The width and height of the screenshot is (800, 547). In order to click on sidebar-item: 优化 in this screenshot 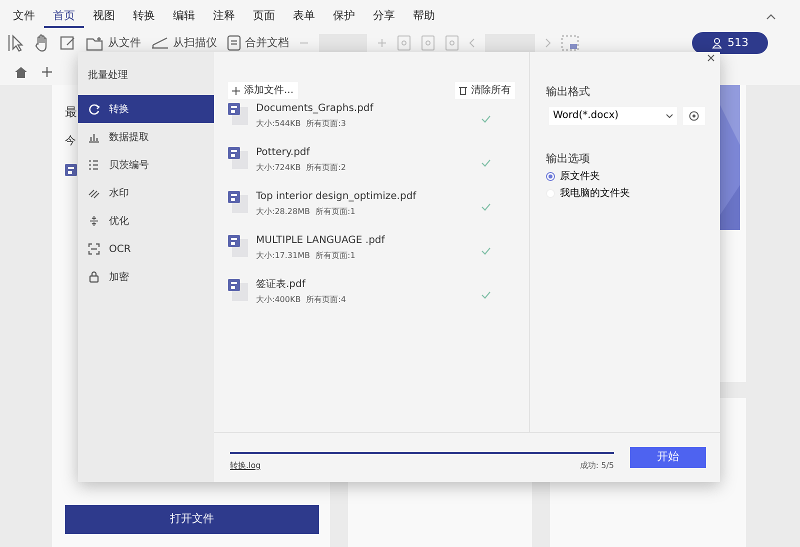, I will do `click(146, 221)`.